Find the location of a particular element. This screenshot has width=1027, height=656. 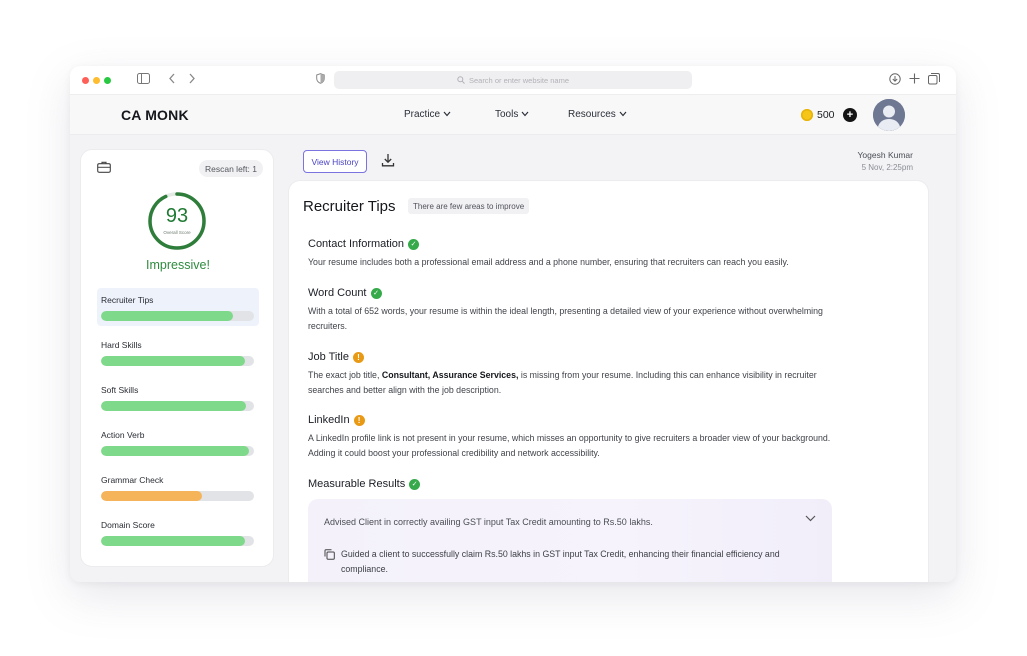

view-history-button: View History is located at coordinates (335, 161).